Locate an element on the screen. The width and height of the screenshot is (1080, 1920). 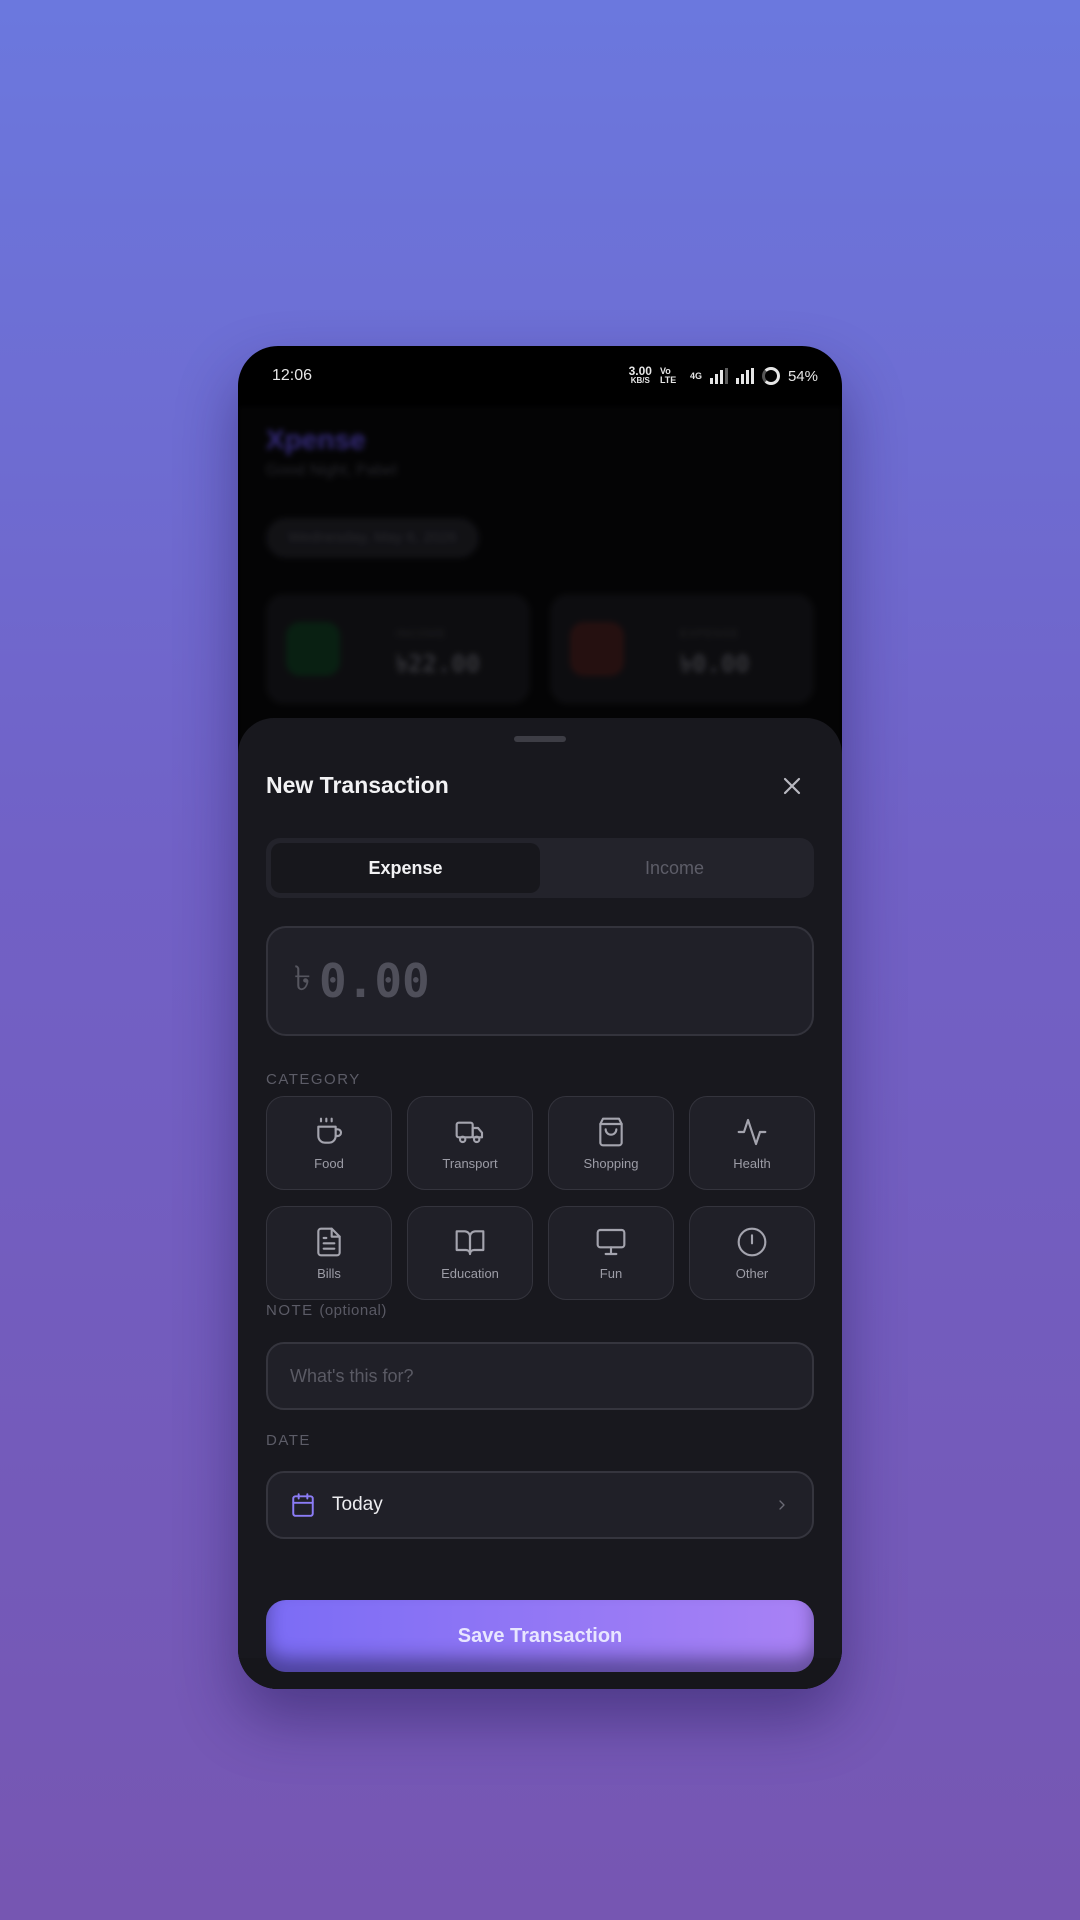
date-chip: Wednesday, May 6, 2026 is located at coordinates (372, 538).